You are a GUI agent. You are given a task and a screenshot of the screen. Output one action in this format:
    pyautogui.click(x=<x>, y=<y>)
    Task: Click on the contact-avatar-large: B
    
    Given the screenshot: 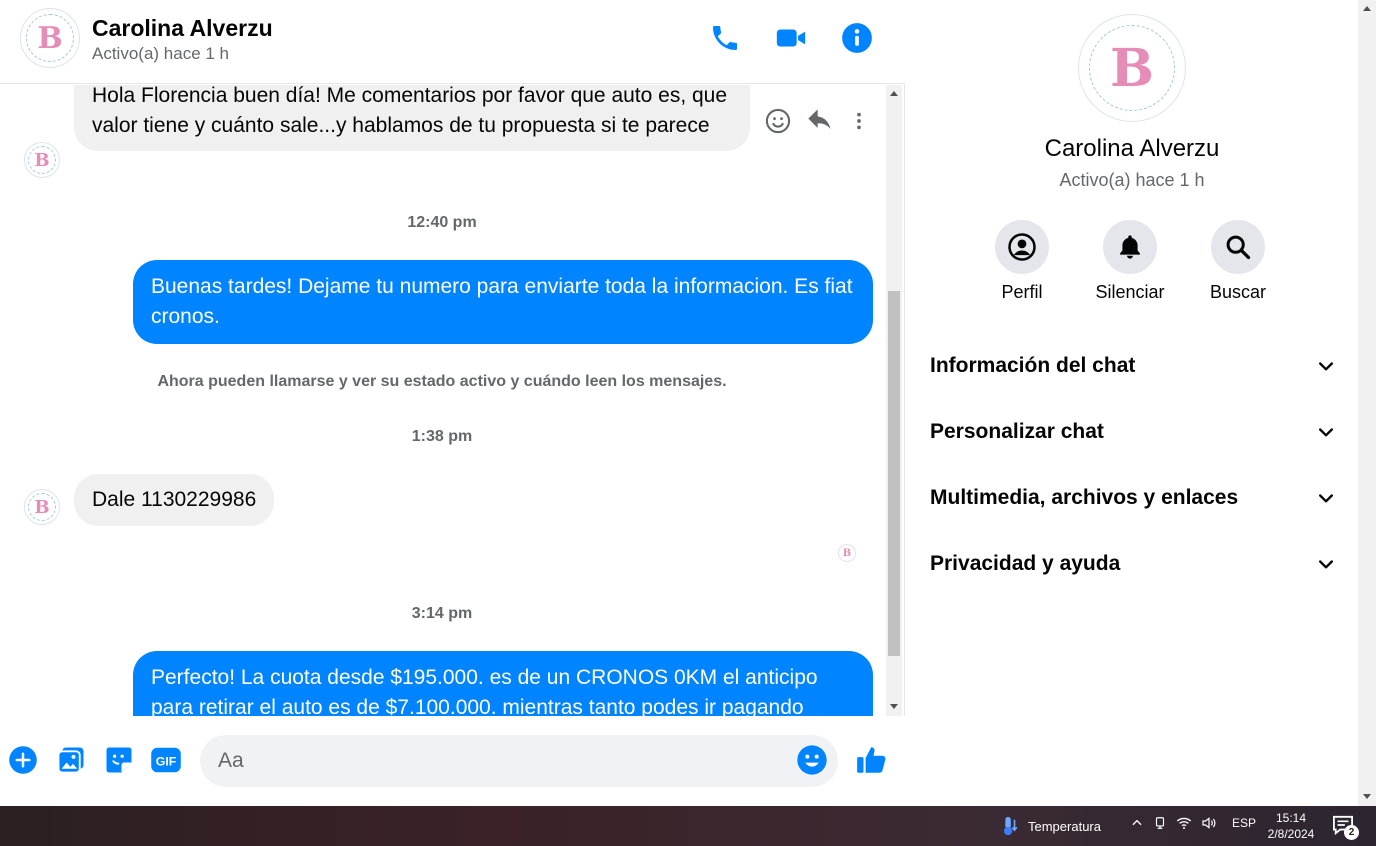 What is the action you would take?
    pyautogui.click(x=1132, y=68)
    